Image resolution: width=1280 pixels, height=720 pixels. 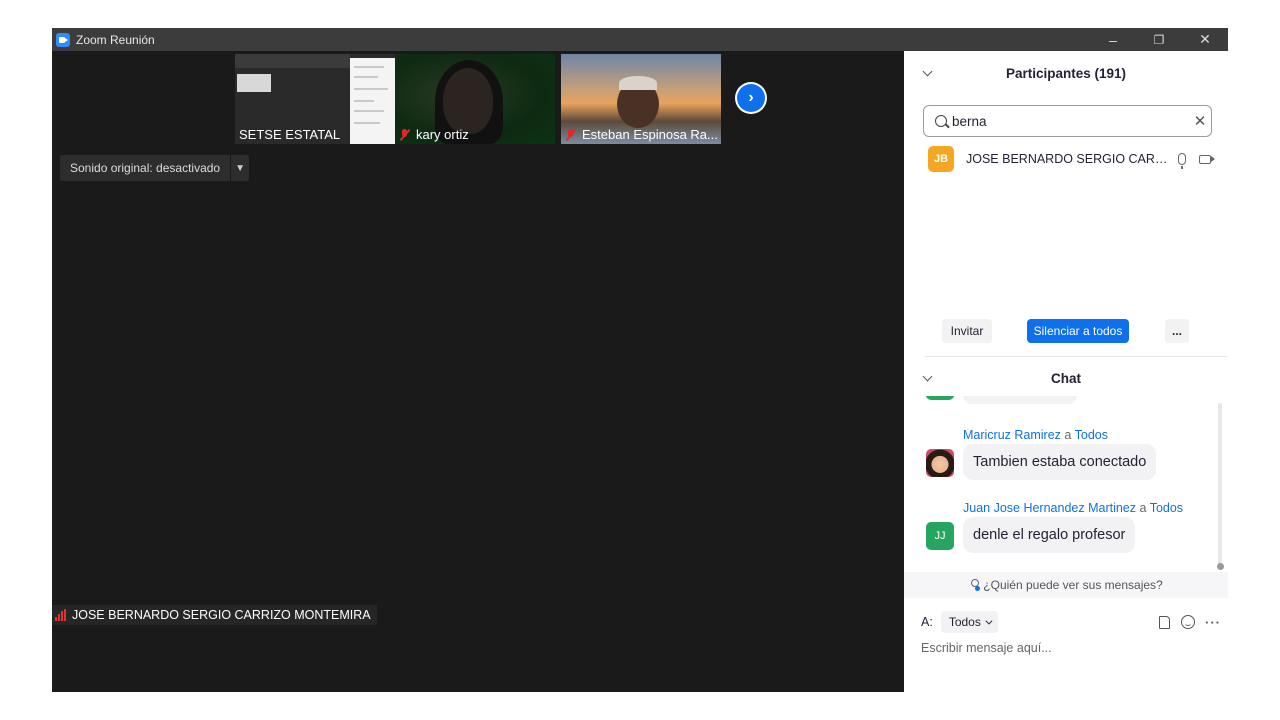 I want to click on close-button: ✕, so click(x=1205, y=39).